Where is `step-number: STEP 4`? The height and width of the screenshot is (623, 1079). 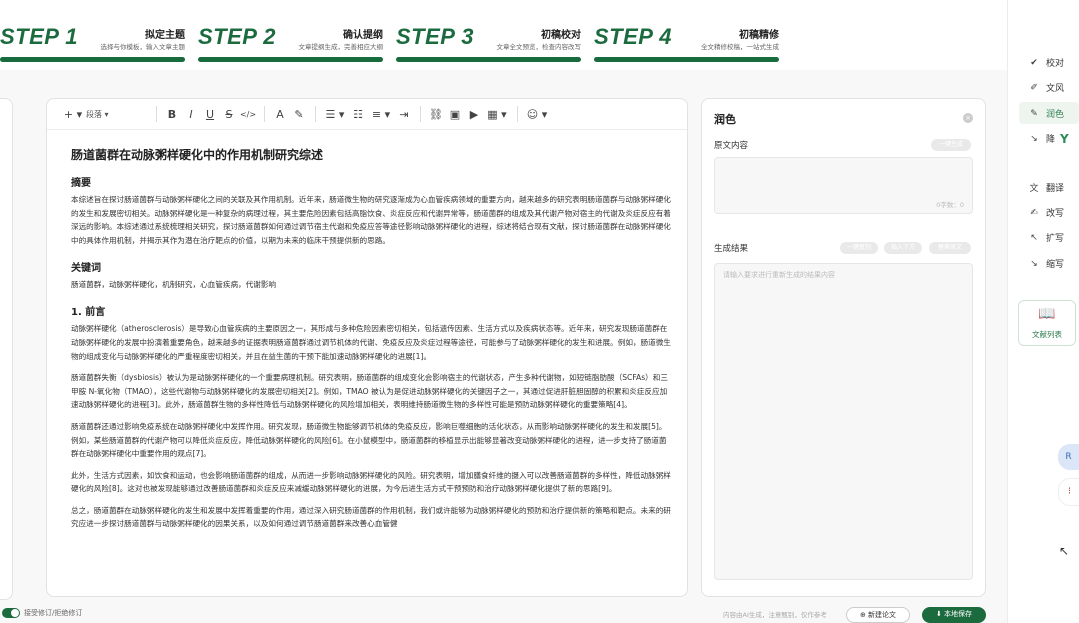
step-number: STEP 4 is located at coordinates (633, 36).